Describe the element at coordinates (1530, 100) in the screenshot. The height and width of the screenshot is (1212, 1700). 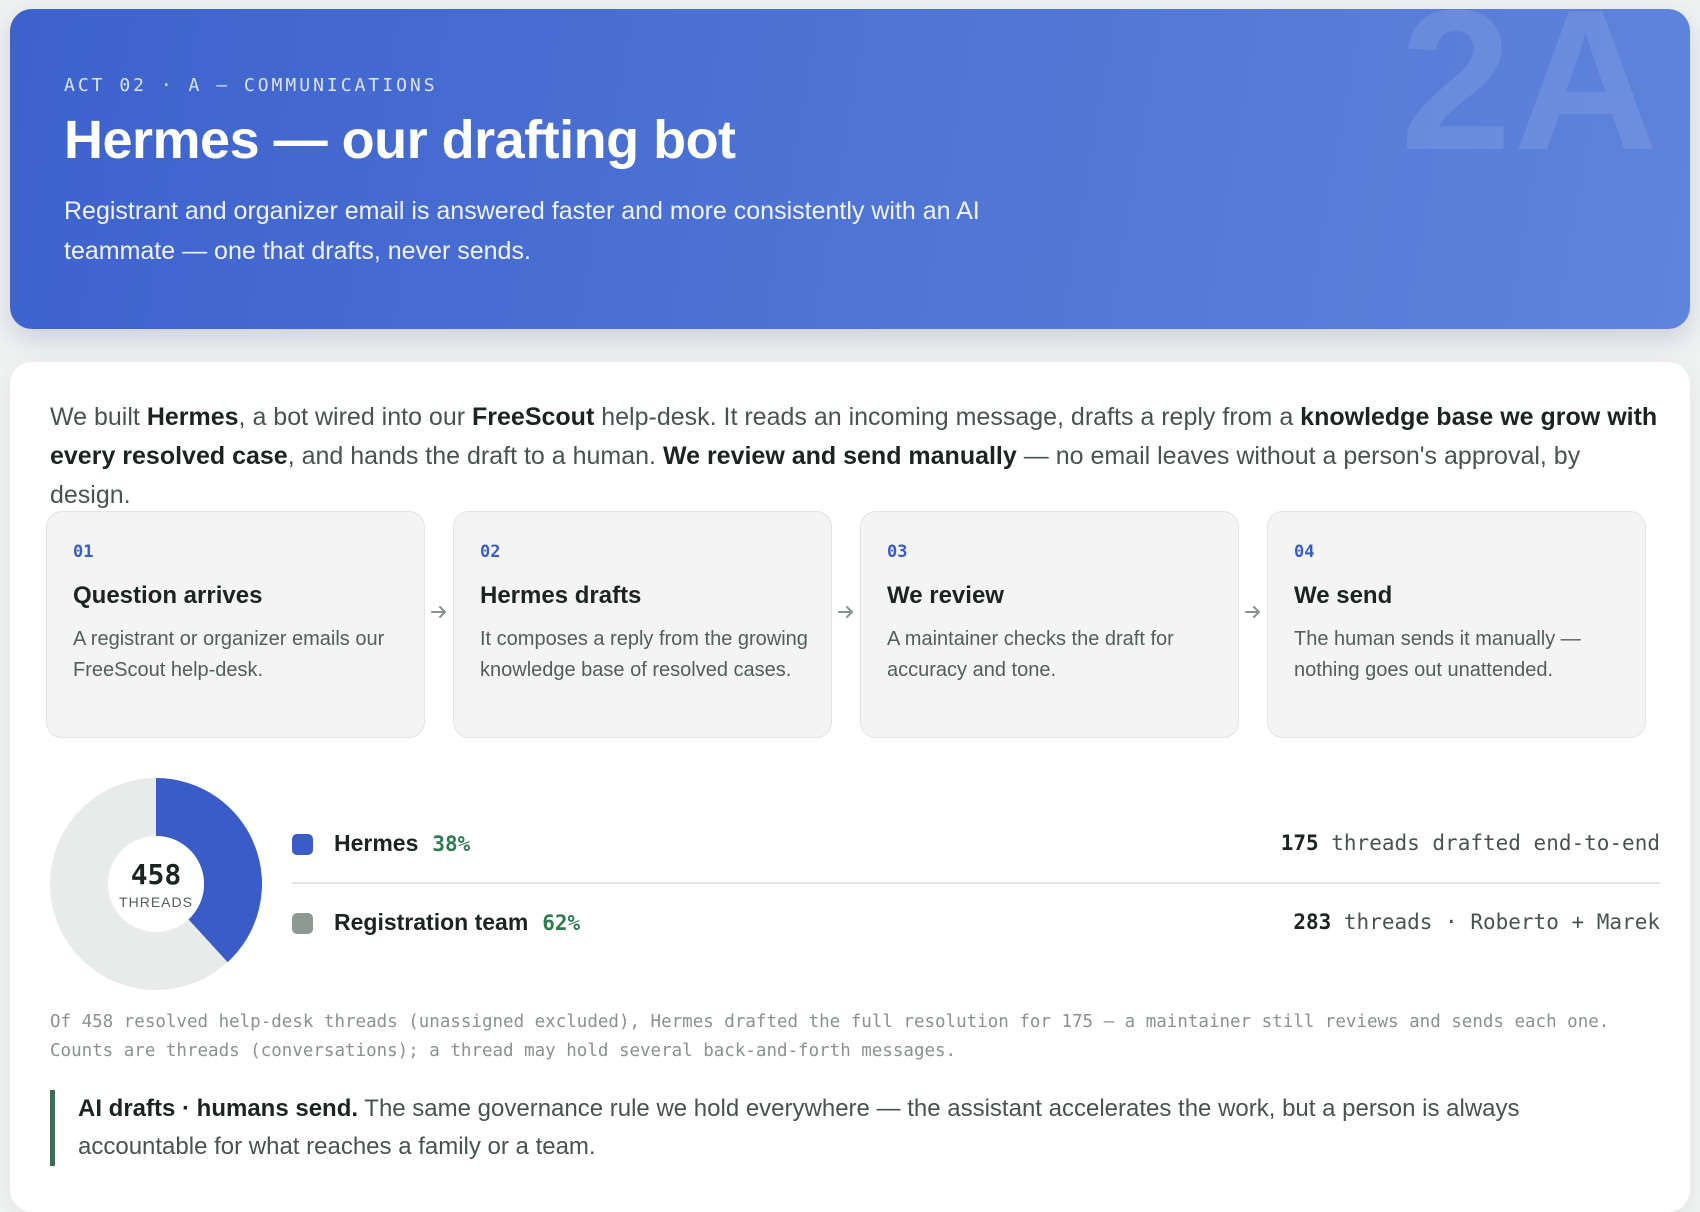
I see `section-watermark: 2A` at that location.